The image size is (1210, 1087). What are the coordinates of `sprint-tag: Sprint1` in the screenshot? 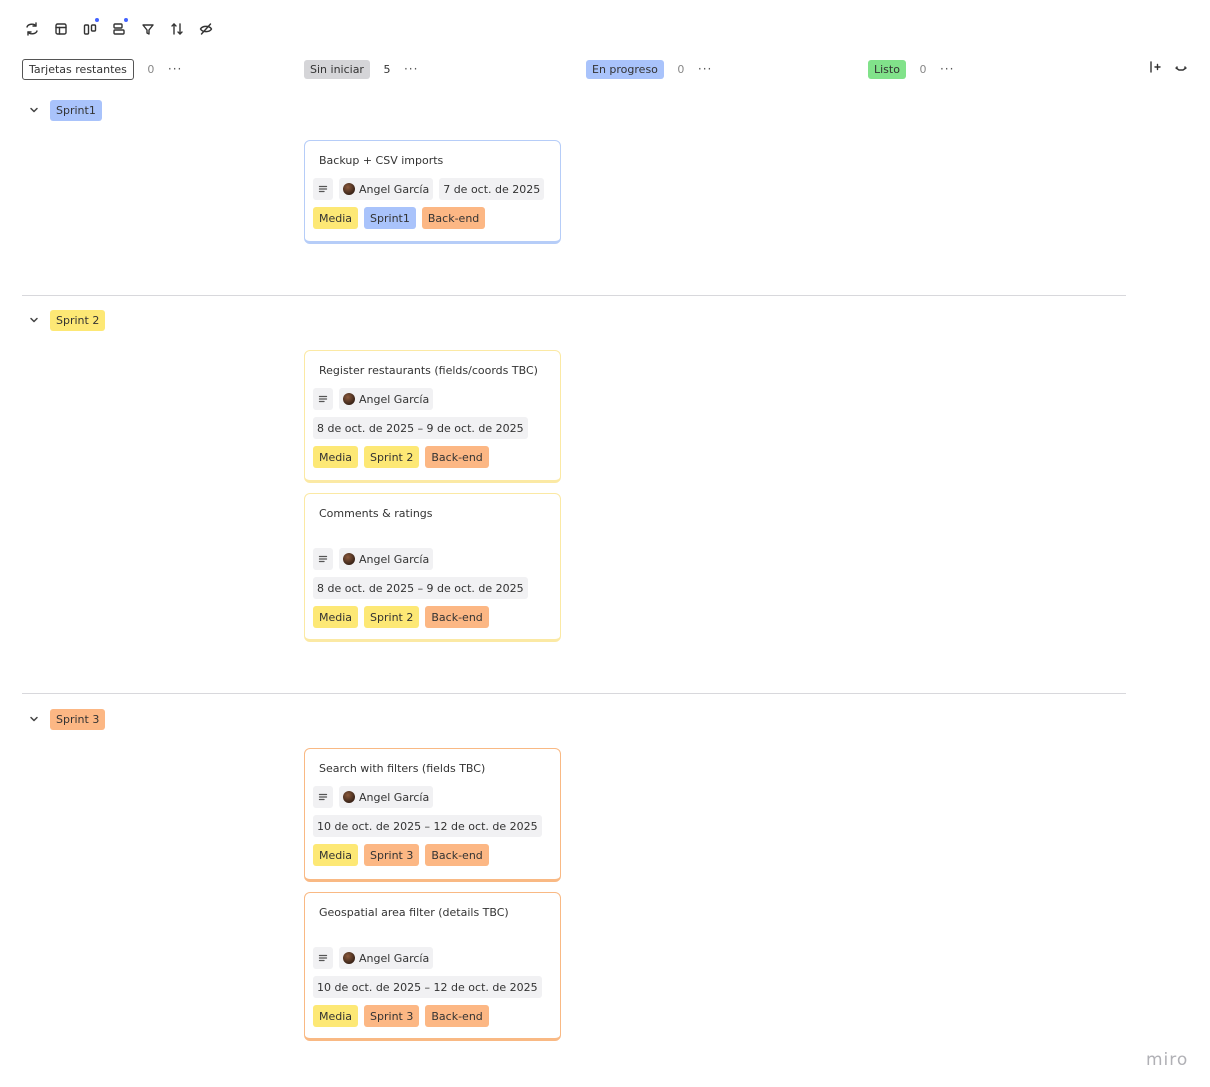 It's located at (390, 218).